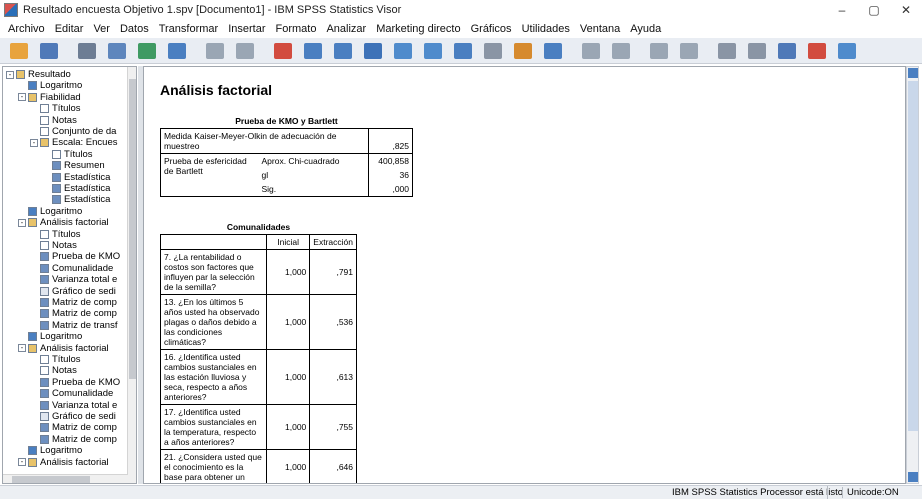 This screenshot has width=922, height=499. Describe the element at coordinates (373, 51) in the screenshot. I see `variables-button` at that location.